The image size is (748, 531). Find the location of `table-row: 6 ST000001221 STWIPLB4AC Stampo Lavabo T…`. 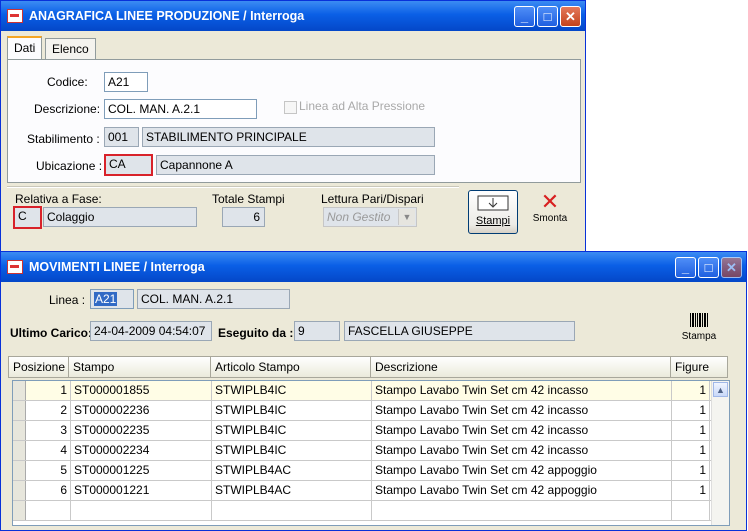

table-row: 6 ST000001221 STWIPLB4AC Stampo Lavabo T… is located at coordinates (371, 491).